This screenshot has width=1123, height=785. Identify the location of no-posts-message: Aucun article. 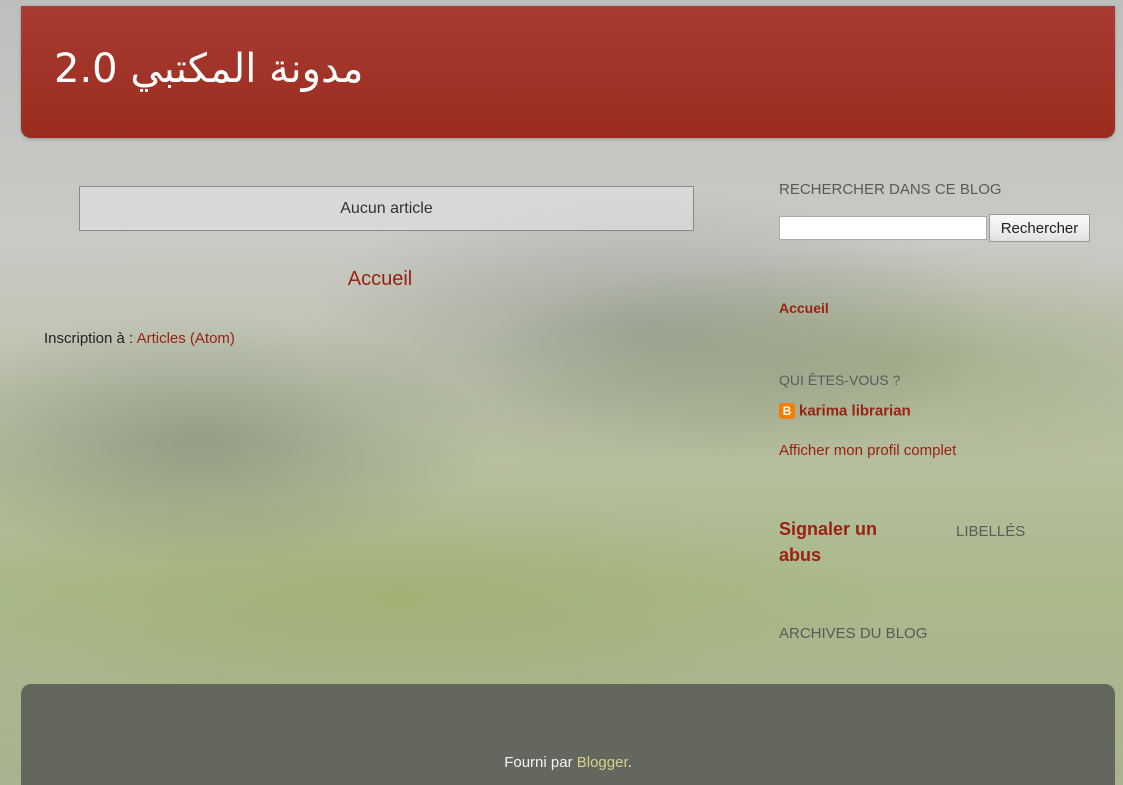
(386, 208).